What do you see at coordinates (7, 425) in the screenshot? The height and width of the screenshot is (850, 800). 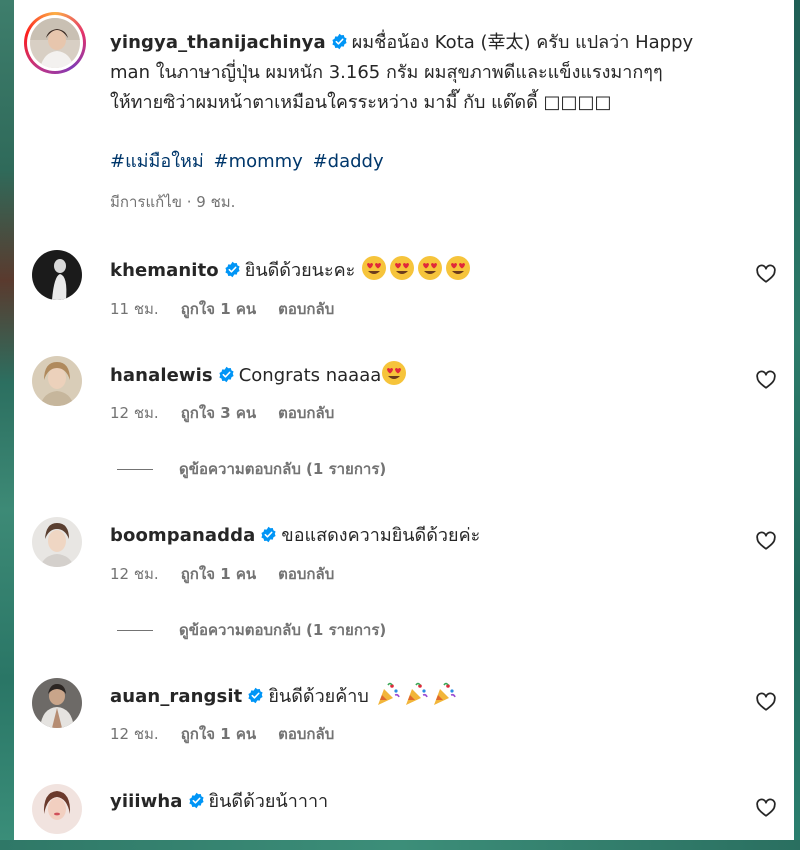 I see `background-left-edge` at bounding box center [7, 425].